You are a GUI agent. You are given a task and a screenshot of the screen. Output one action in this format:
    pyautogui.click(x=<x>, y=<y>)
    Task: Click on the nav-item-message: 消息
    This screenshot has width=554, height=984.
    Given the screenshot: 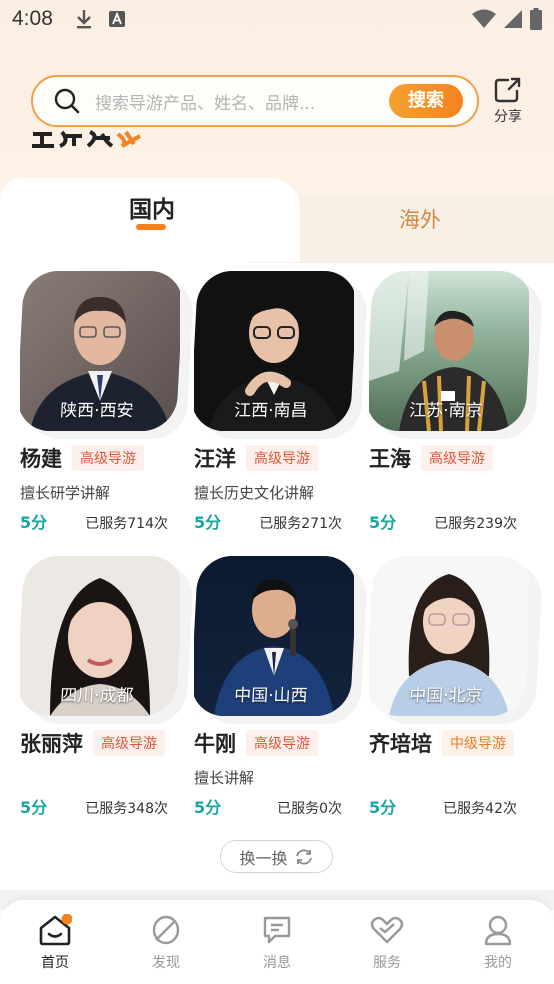 What is the action you would take?
    pyautogui.click(x=277, y=944)
    